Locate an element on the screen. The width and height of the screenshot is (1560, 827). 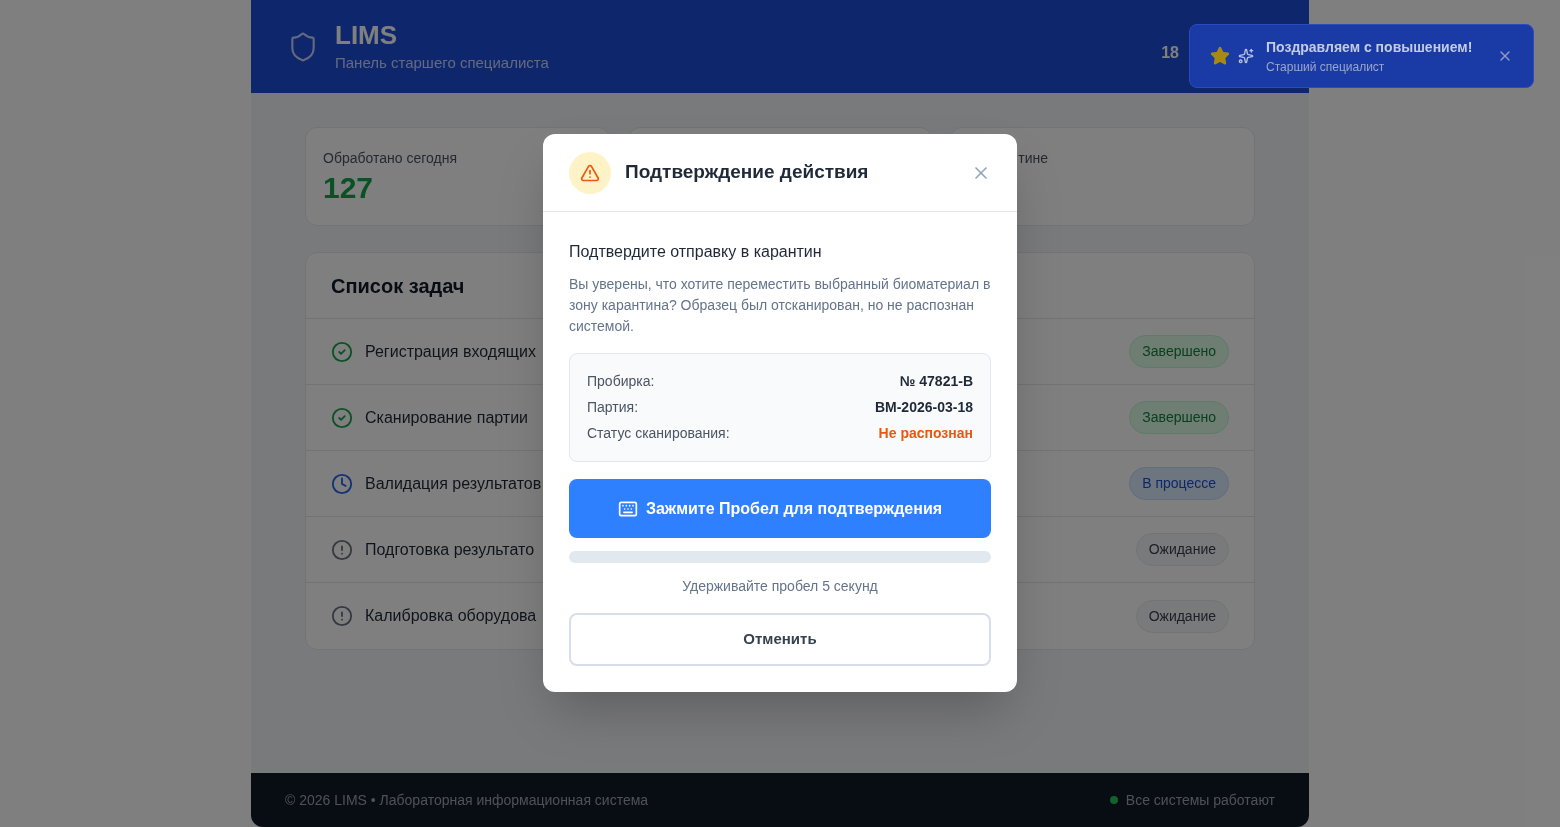
task-name: Регистрация входящих is located at coordinates (450, 351).